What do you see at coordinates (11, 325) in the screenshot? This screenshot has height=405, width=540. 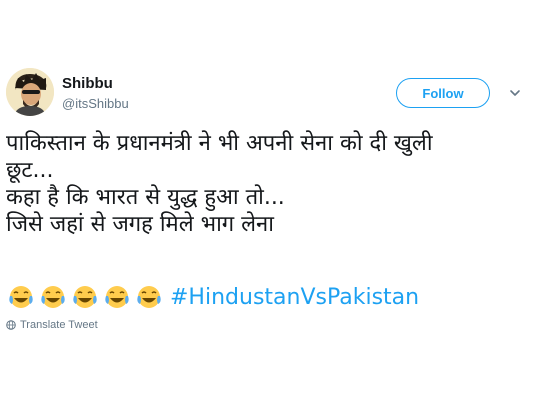 I see `globe-icon` at bounding box center [11, 325].